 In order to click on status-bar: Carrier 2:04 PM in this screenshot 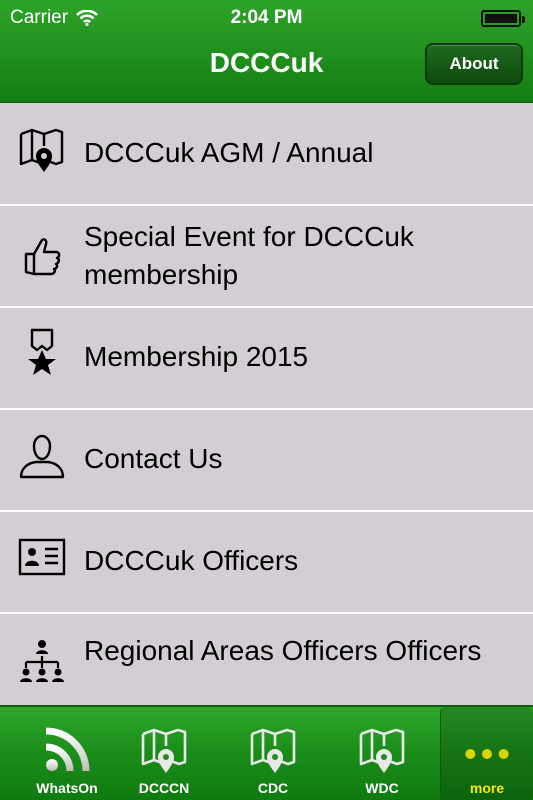, I will do `click(266, 18)`.